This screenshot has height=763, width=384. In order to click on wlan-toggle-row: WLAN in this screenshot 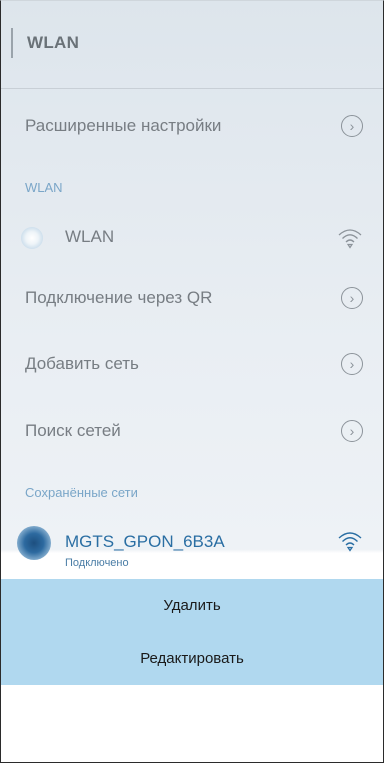, I will do `click(192, 238)`.